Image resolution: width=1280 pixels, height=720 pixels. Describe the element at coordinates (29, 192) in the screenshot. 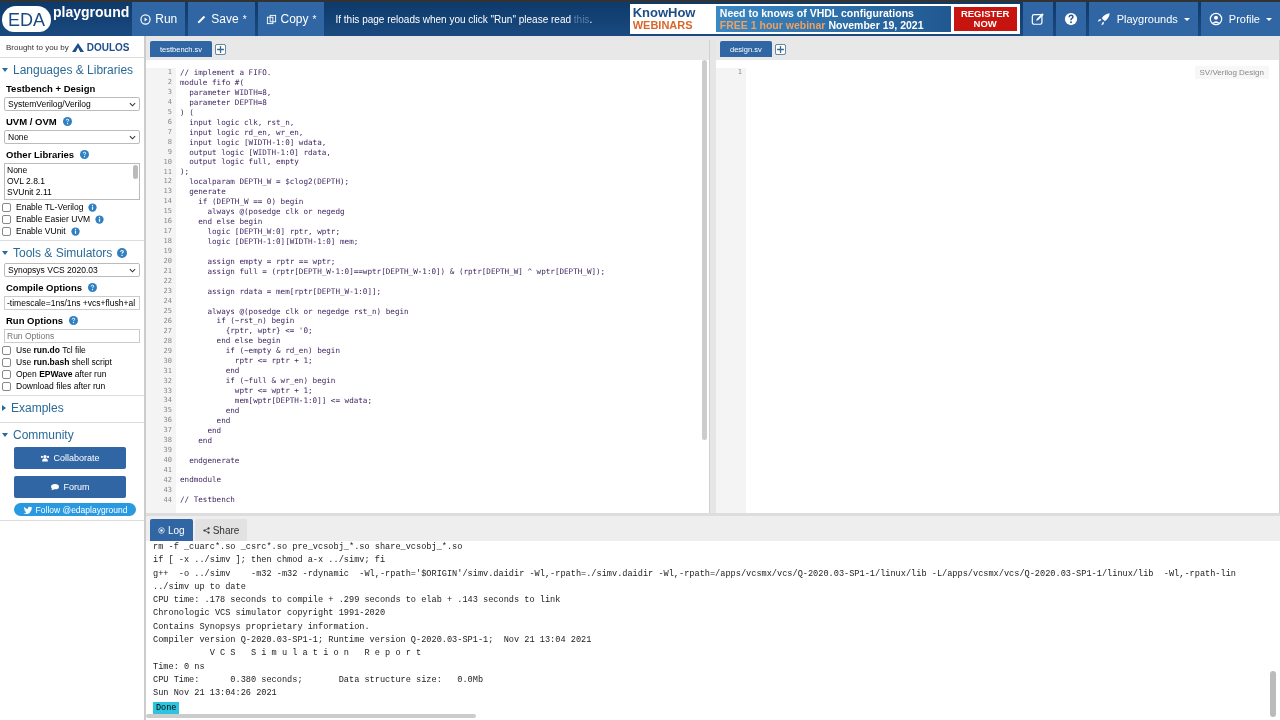

I see `list-option: SVUnit 2.11` at that location.